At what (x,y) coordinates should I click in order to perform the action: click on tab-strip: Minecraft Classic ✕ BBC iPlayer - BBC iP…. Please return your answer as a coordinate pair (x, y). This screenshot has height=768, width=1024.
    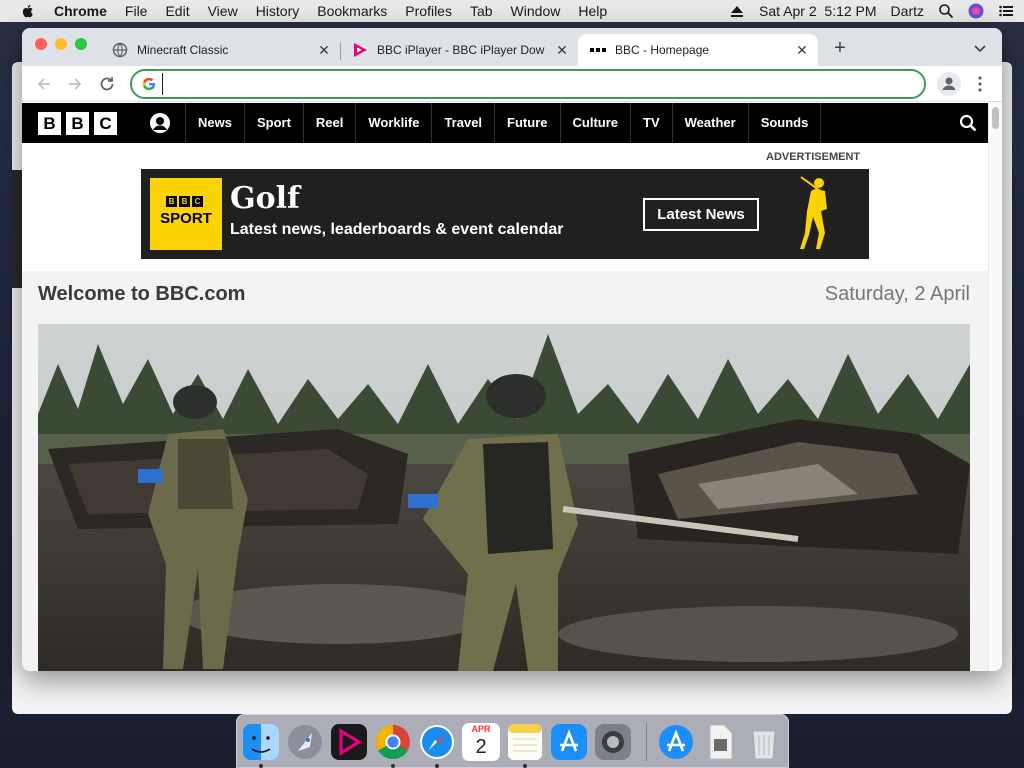
    Looking at the image, I should click on (512, 47).